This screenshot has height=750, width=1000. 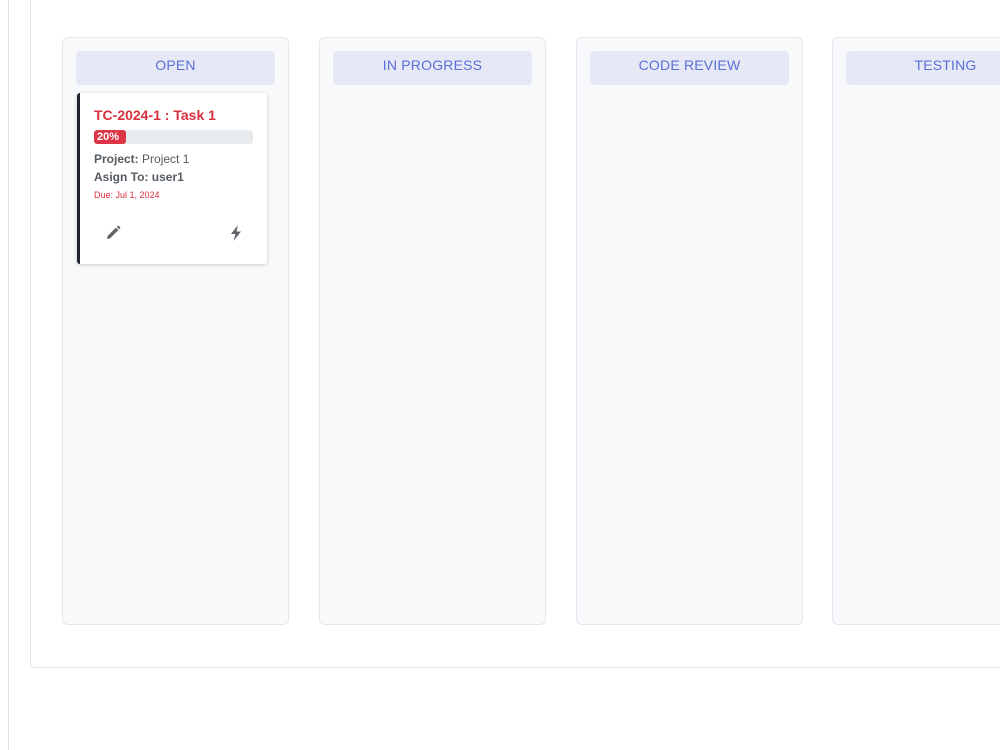 I want to click on quick-action-button, so click(x=236, y=233).